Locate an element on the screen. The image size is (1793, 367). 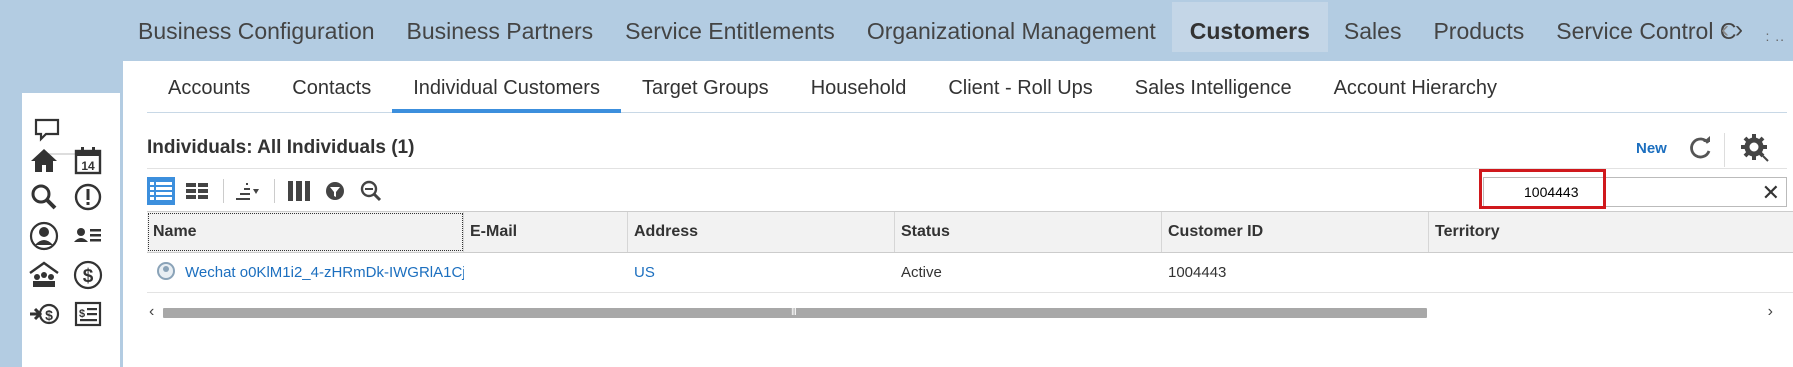
scroll-left-icon: ‹ is located at coordinates (151, 312).